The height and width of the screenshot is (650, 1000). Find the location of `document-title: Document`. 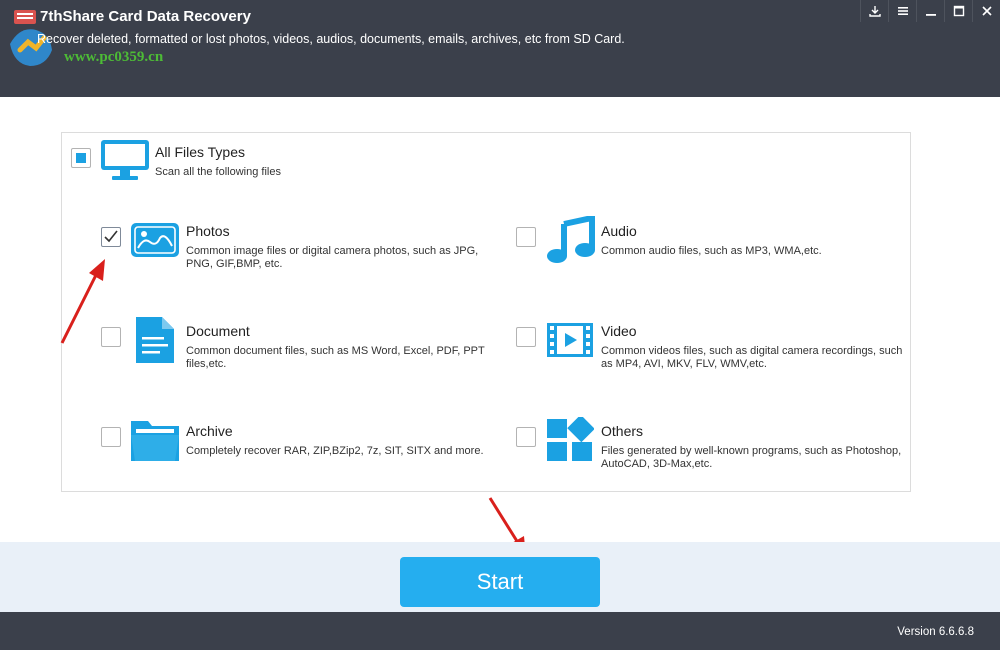

document-title: Document is located at coordinates (218, 331).